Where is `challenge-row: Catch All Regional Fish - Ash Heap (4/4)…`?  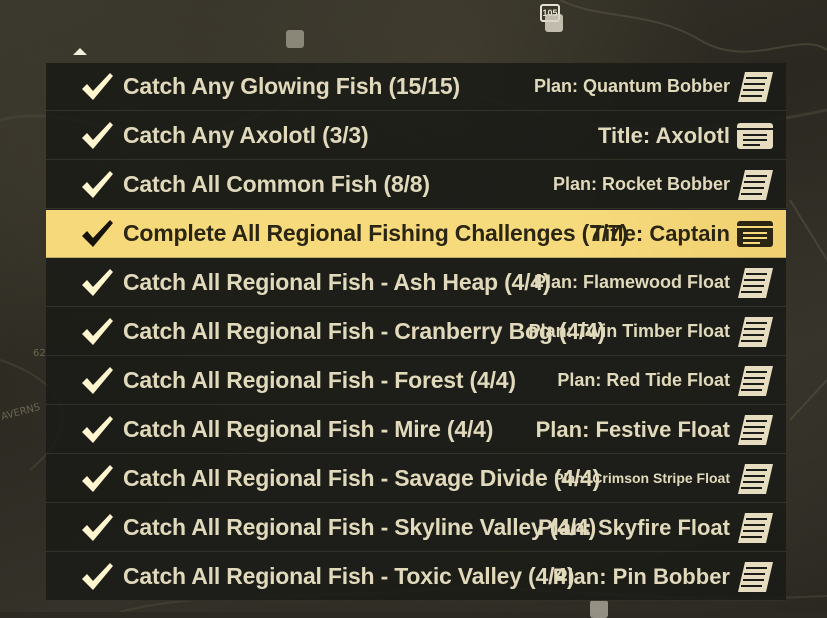
challenge-row: Catch All Regional Fish - Ash Heap (4/4)… is located at coordinates (416, 283).